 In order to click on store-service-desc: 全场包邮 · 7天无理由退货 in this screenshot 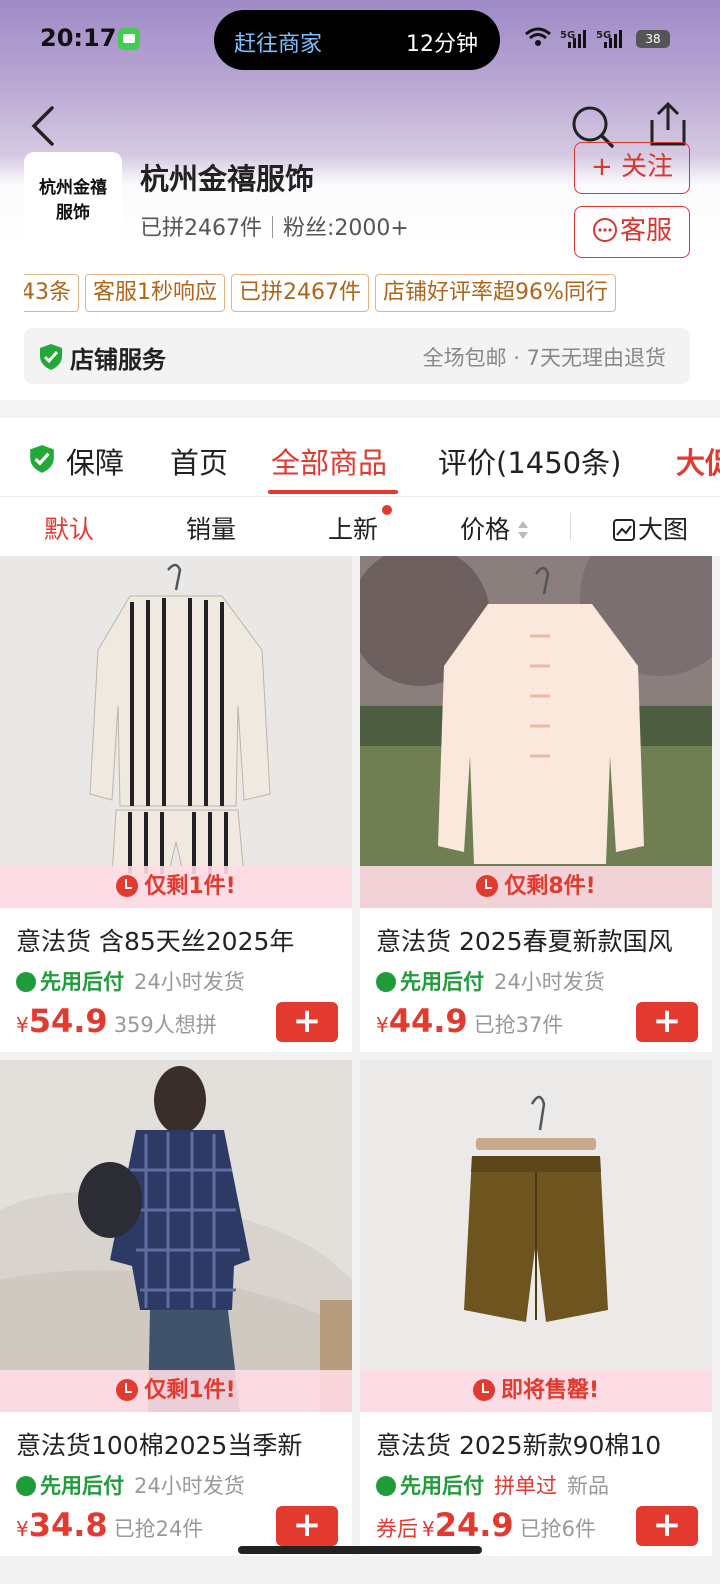, I will do `click(544, 358)`.